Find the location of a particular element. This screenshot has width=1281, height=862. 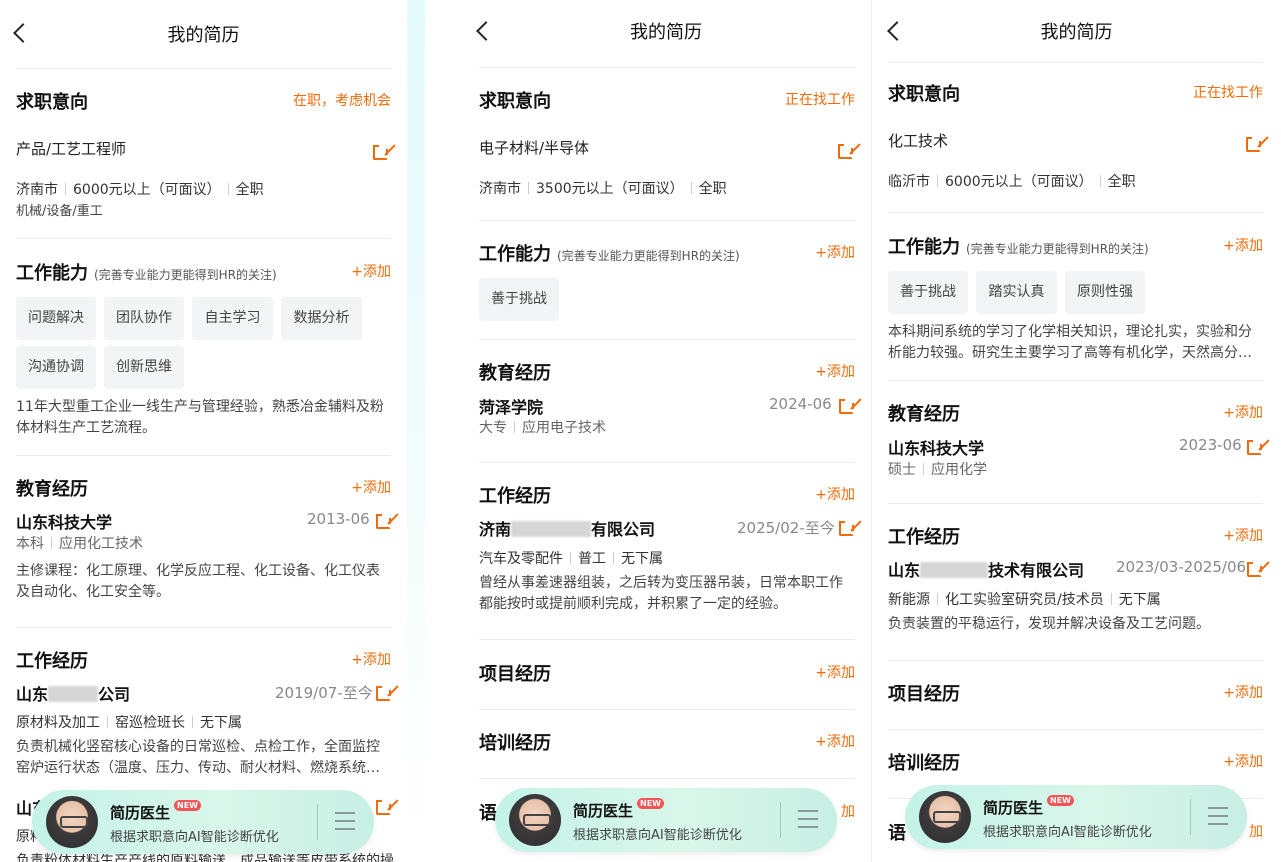

skill-tag: 自主学习 is located at coordinates (232, 318).